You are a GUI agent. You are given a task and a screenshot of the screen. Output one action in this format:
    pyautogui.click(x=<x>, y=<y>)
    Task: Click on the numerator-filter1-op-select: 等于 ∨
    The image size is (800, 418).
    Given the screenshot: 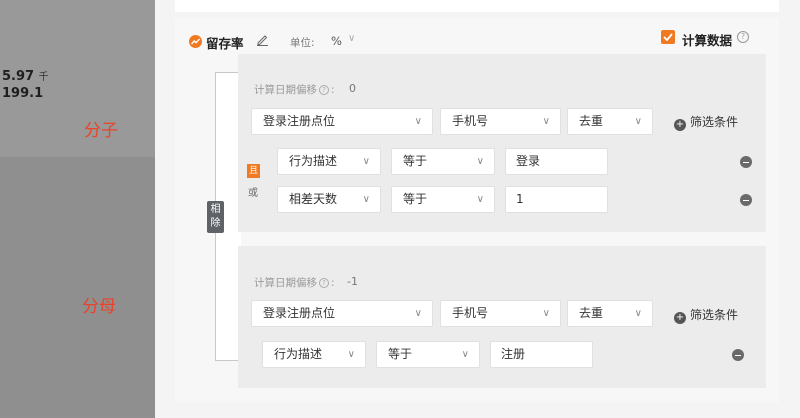 What is the action you would take?
    pyautogui.click(x=443, y=161)
    